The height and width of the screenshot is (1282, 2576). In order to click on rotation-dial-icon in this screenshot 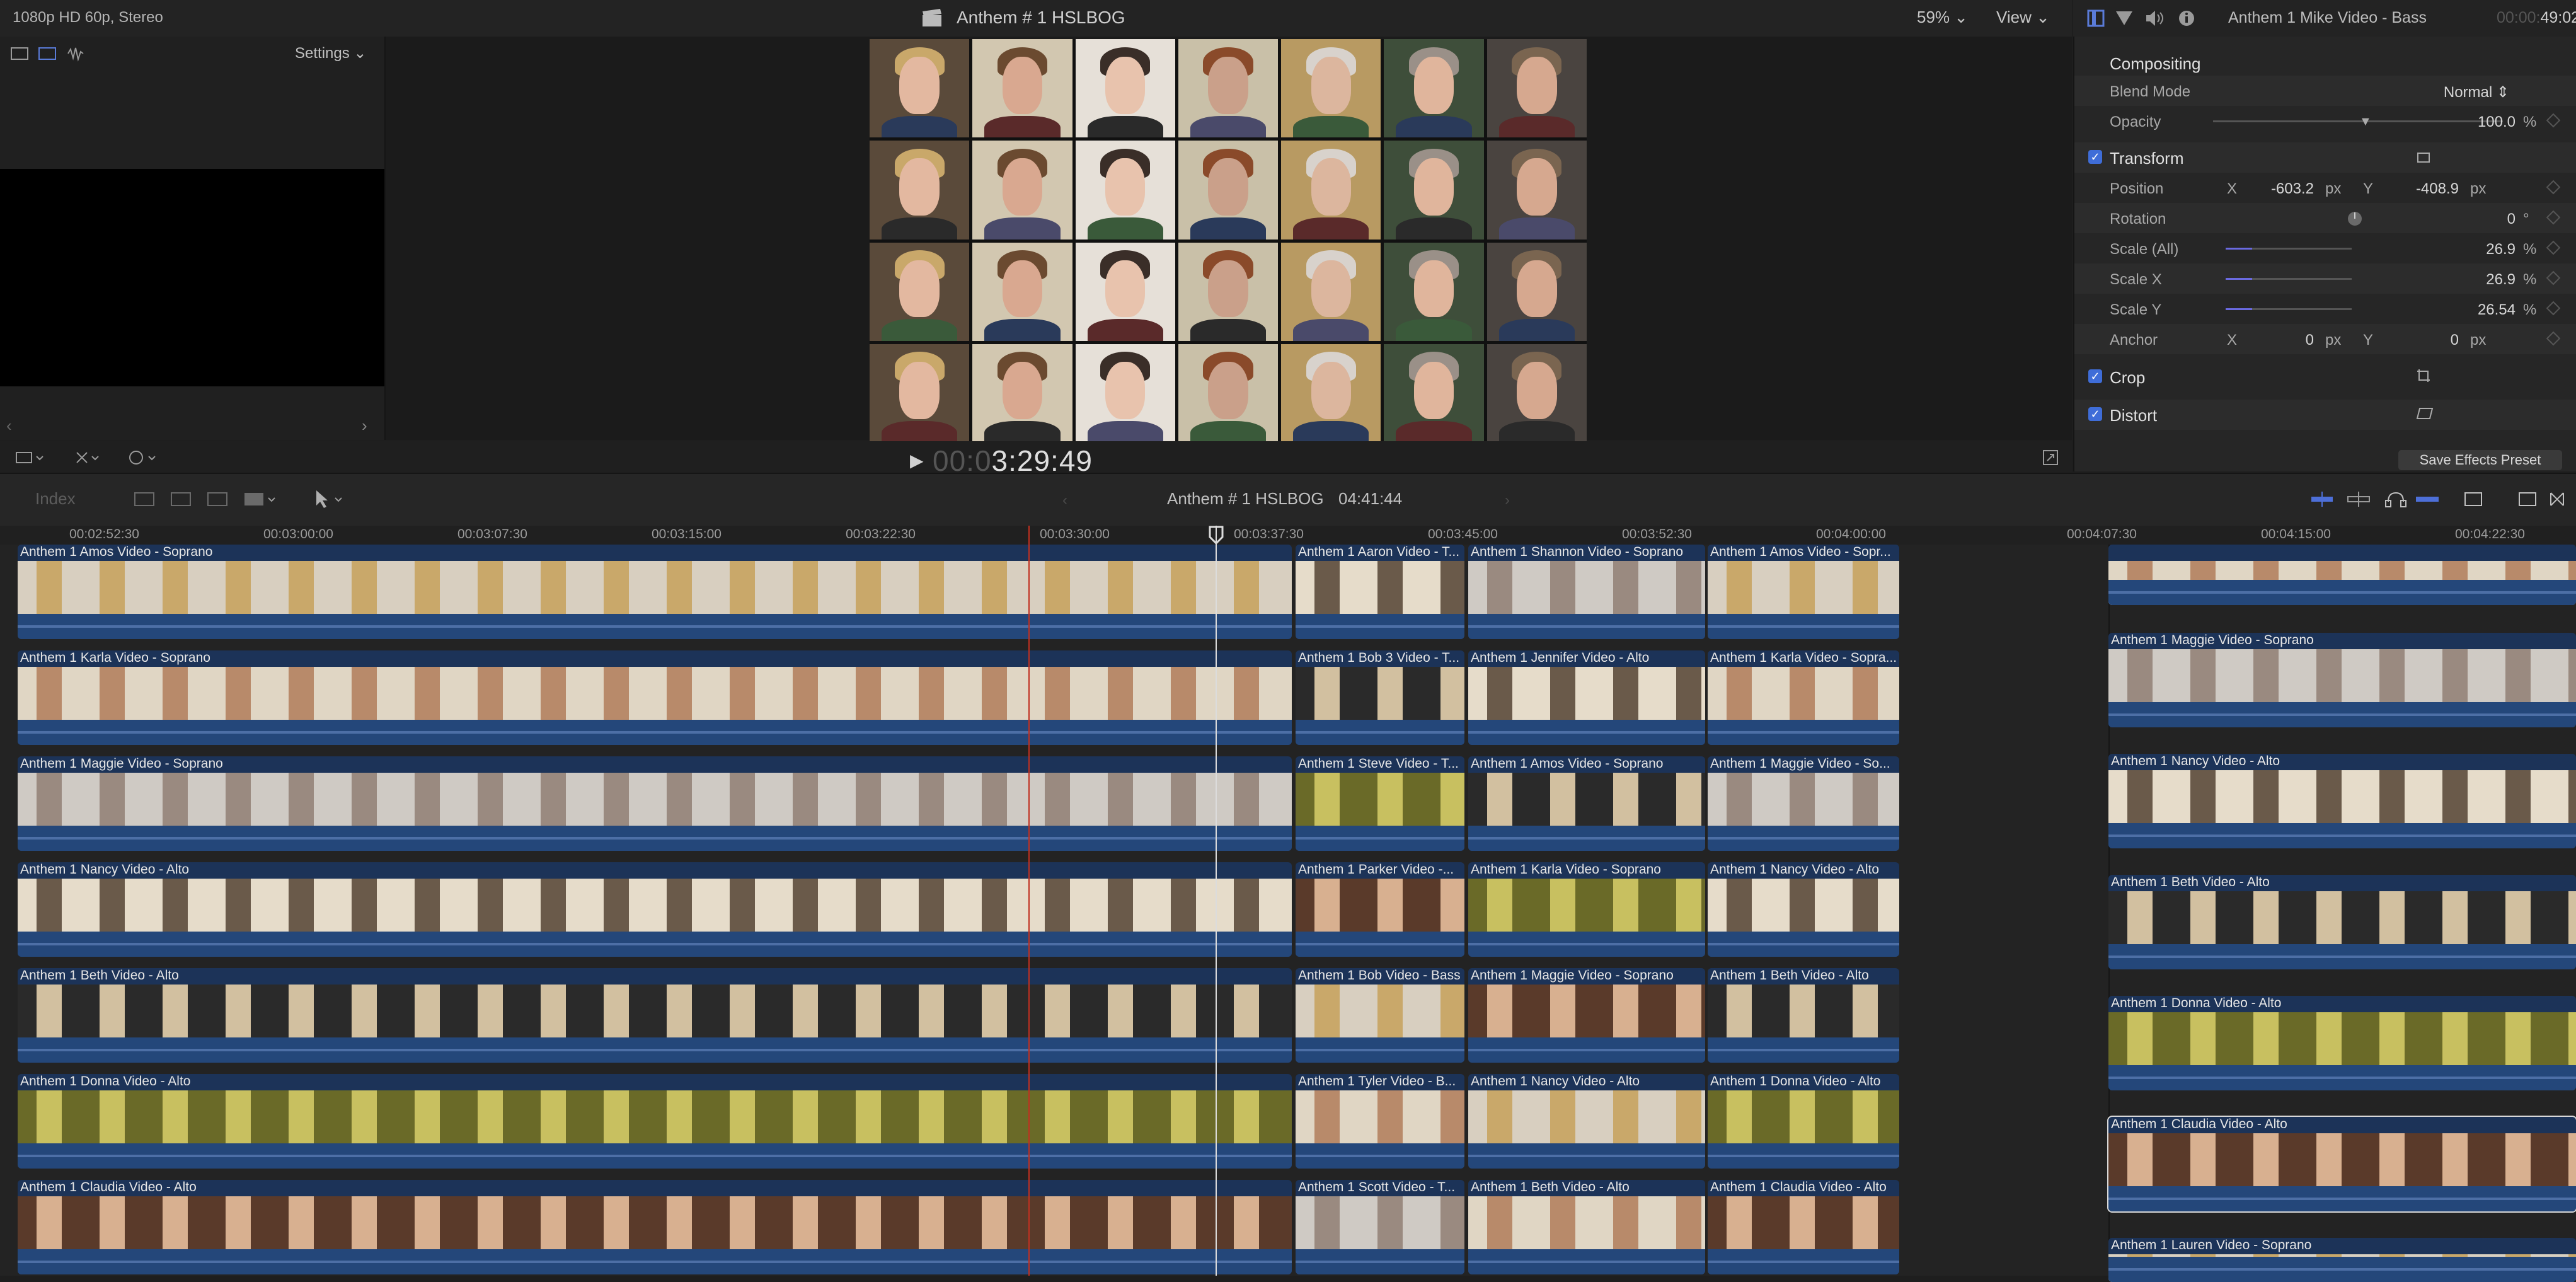, I will do `click(2355, 219)`.